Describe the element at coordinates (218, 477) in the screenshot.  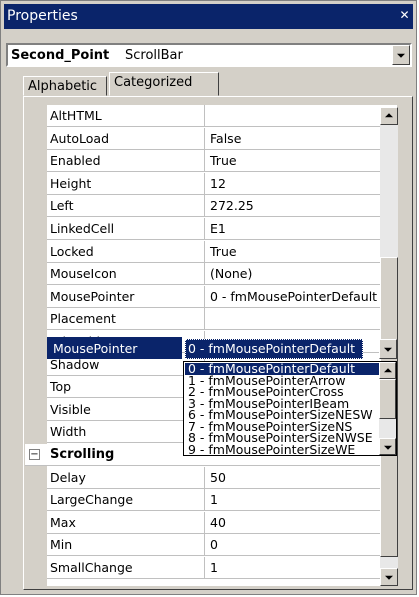
I see `property-value: 50` at that location.